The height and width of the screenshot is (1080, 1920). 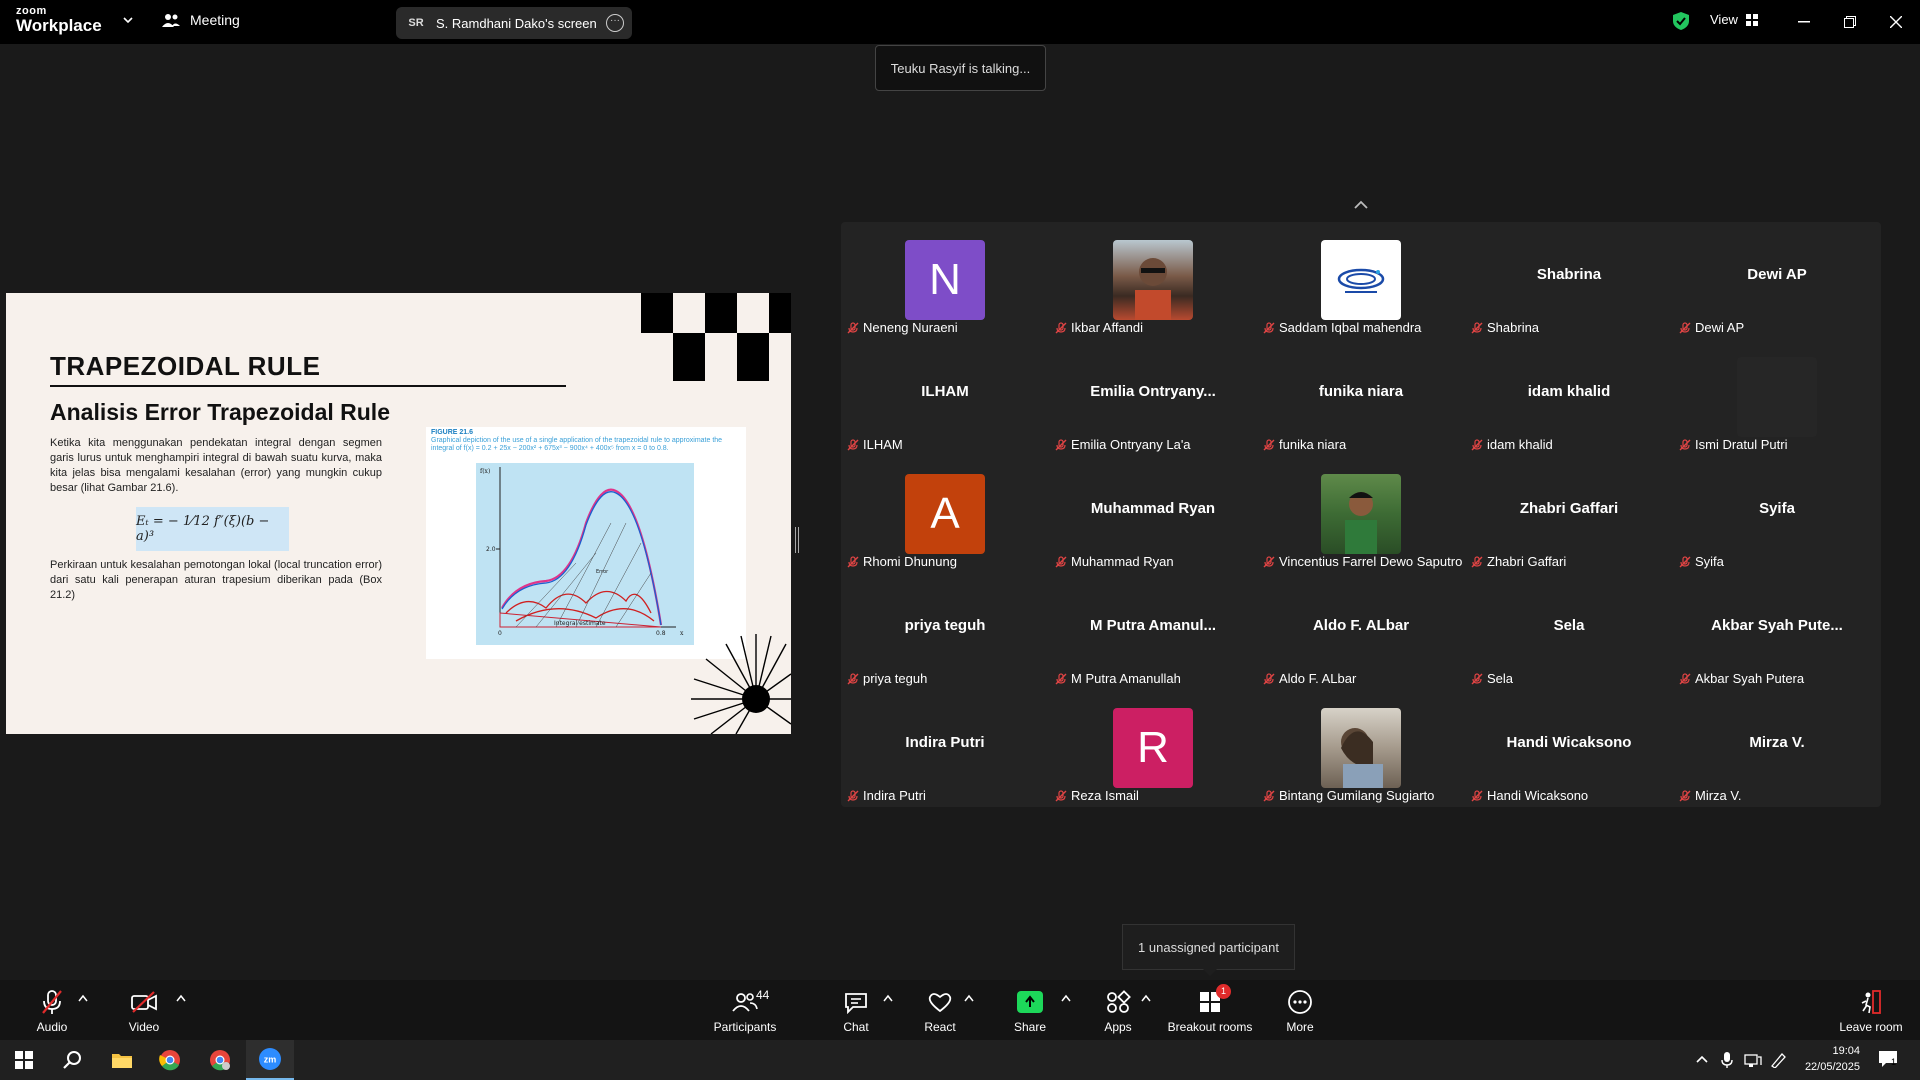 I want to click on participant-name: ILHAM, so click(x=883, y=444).